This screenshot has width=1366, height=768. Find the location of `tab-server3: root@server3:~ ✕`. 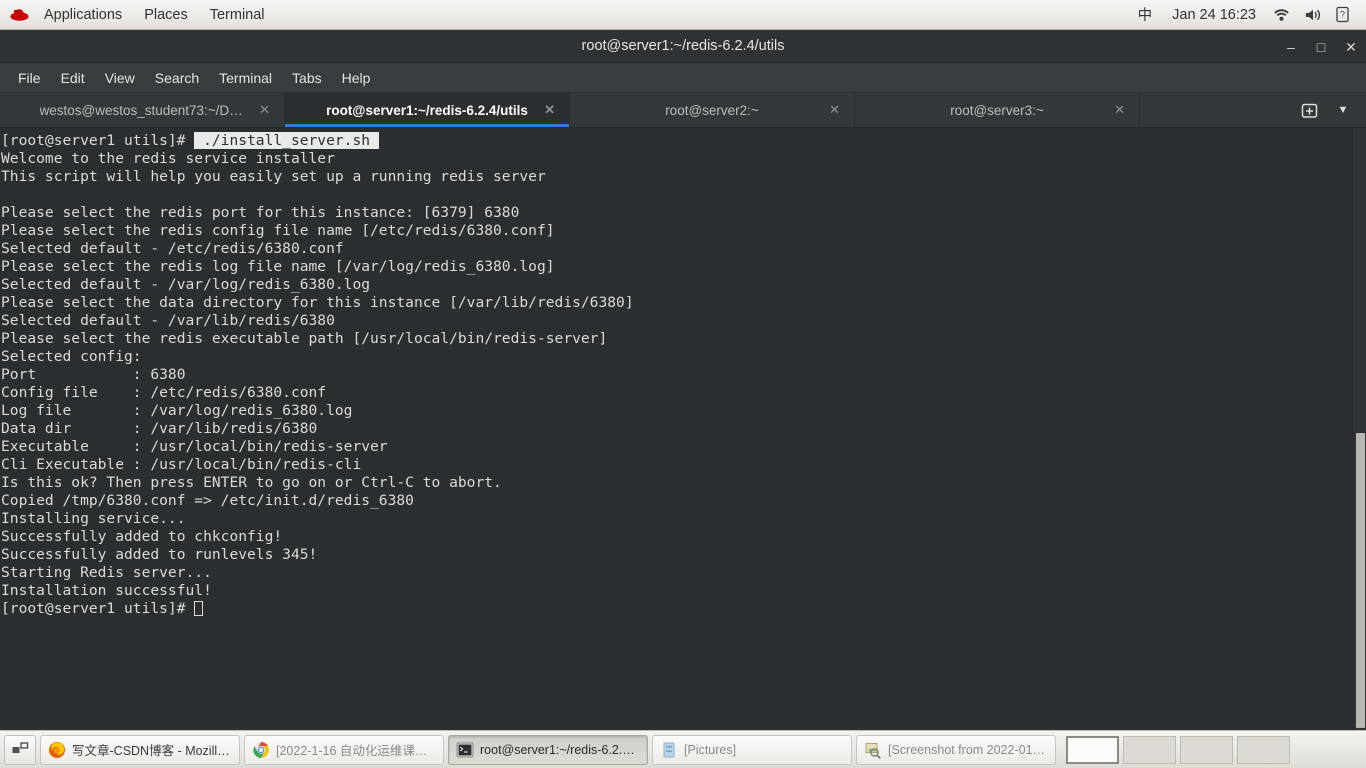

tab-server3: root@server3:~ ✕ is located at coordinates (997, 110).